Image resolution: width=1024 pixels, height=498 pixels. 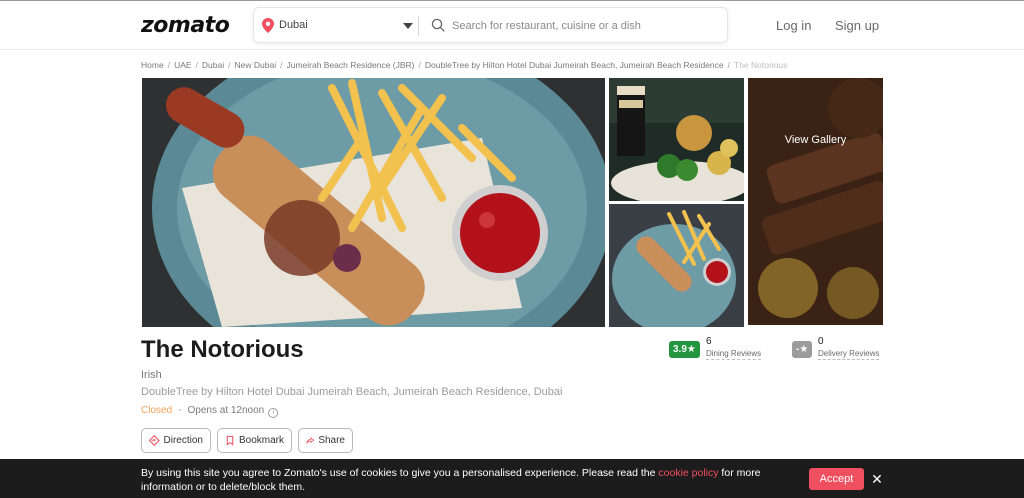 I want to click on view-gallery-tile: View Gallery, so click(x=815, y=201).